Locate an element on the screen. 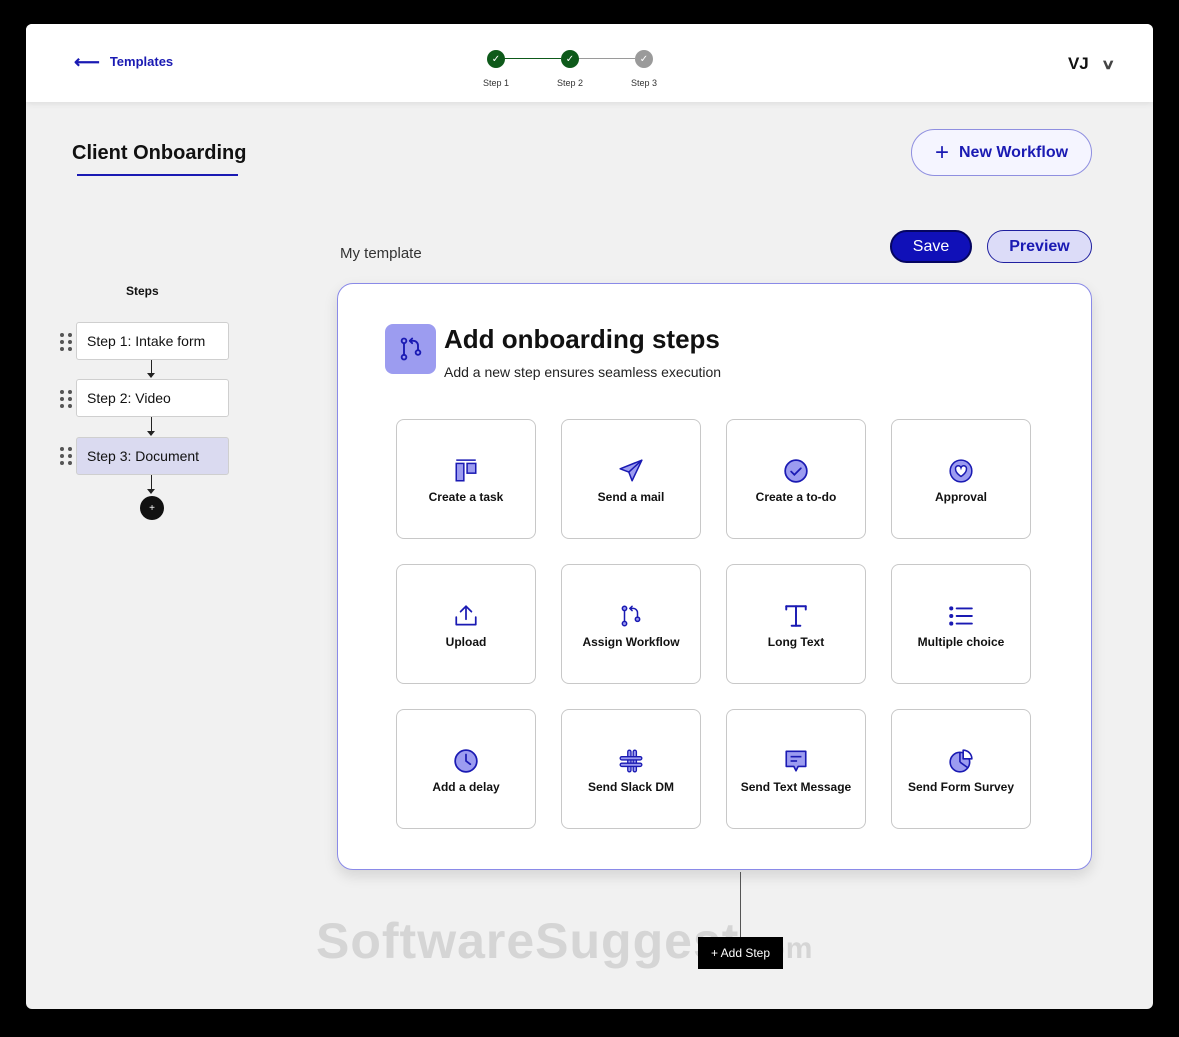 The width and height of the screenshot is (1179, 1037). stepper-node-3: ✓ is located at coordinates (644, 59).